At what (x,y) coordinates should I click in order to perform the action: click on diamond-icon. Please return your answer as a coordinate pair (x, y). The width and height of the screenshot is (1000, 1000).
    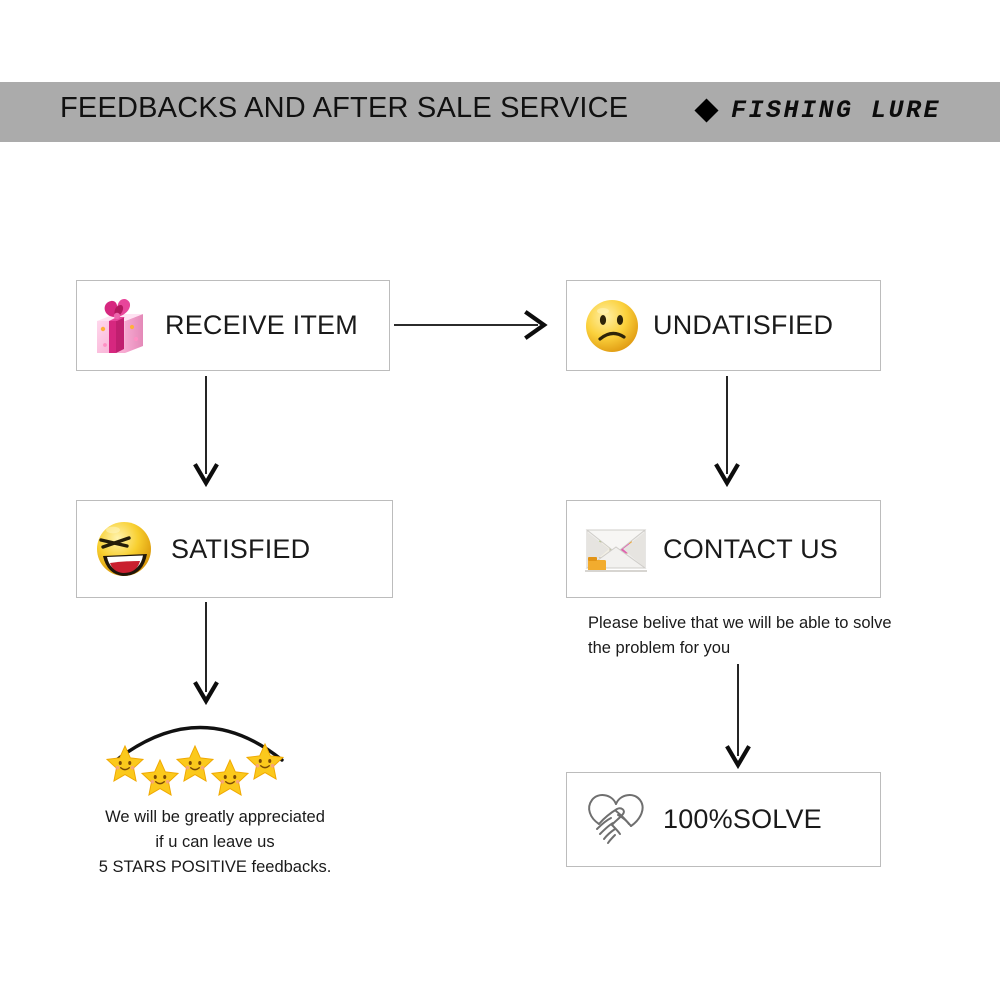
    Looking at the image, I should click on (706, 110).